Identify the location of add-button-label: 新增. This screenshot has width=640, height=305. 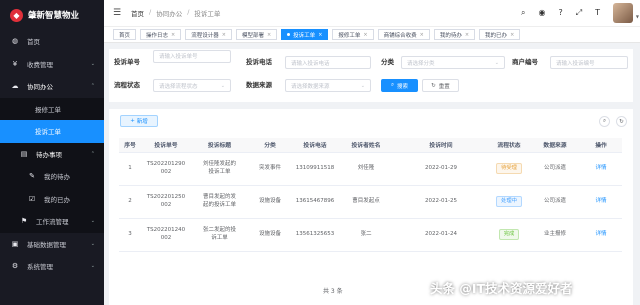
(142, 122).